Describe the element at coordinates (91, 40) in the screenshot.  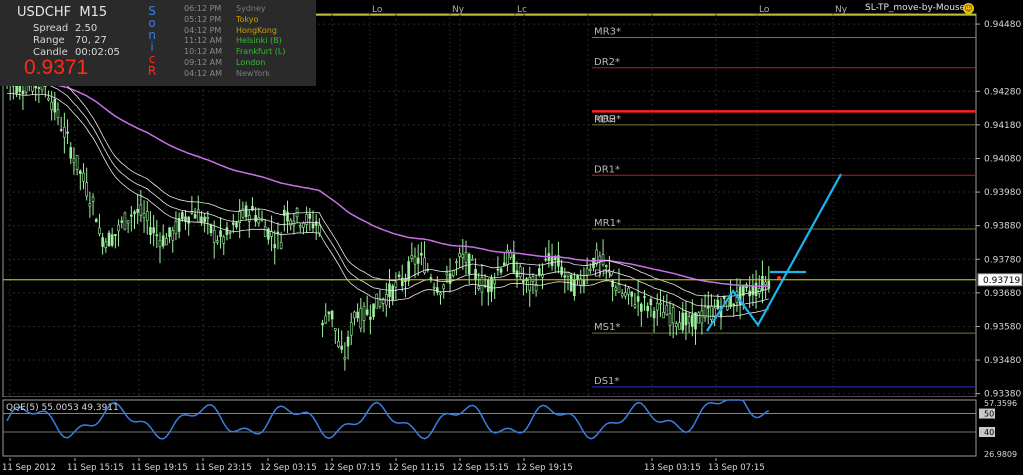
I see `range-value: 70, 27` at that location.